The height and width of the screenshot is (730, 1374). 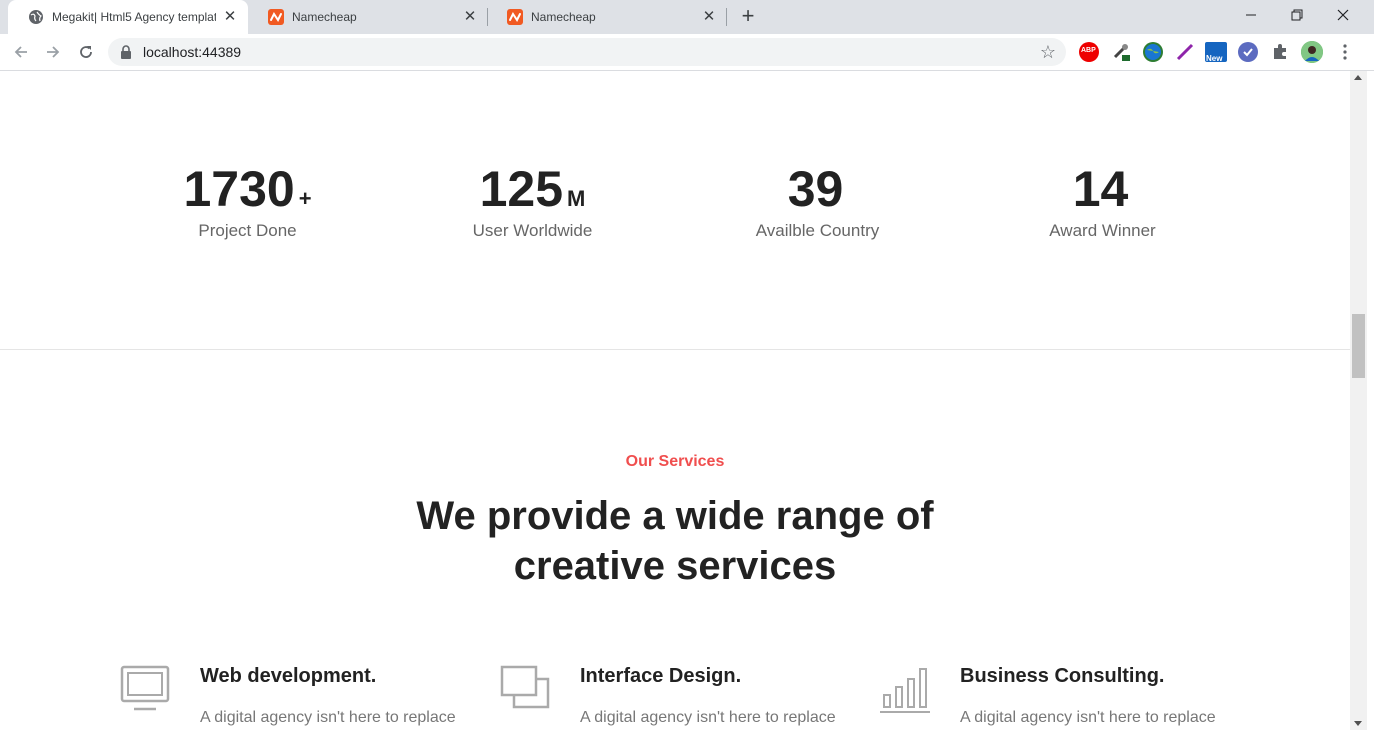 What do you see at coordinates (817, 230) in the screenshot?
I see `stat-label: Availble Country` at bounding box center [817, 230].